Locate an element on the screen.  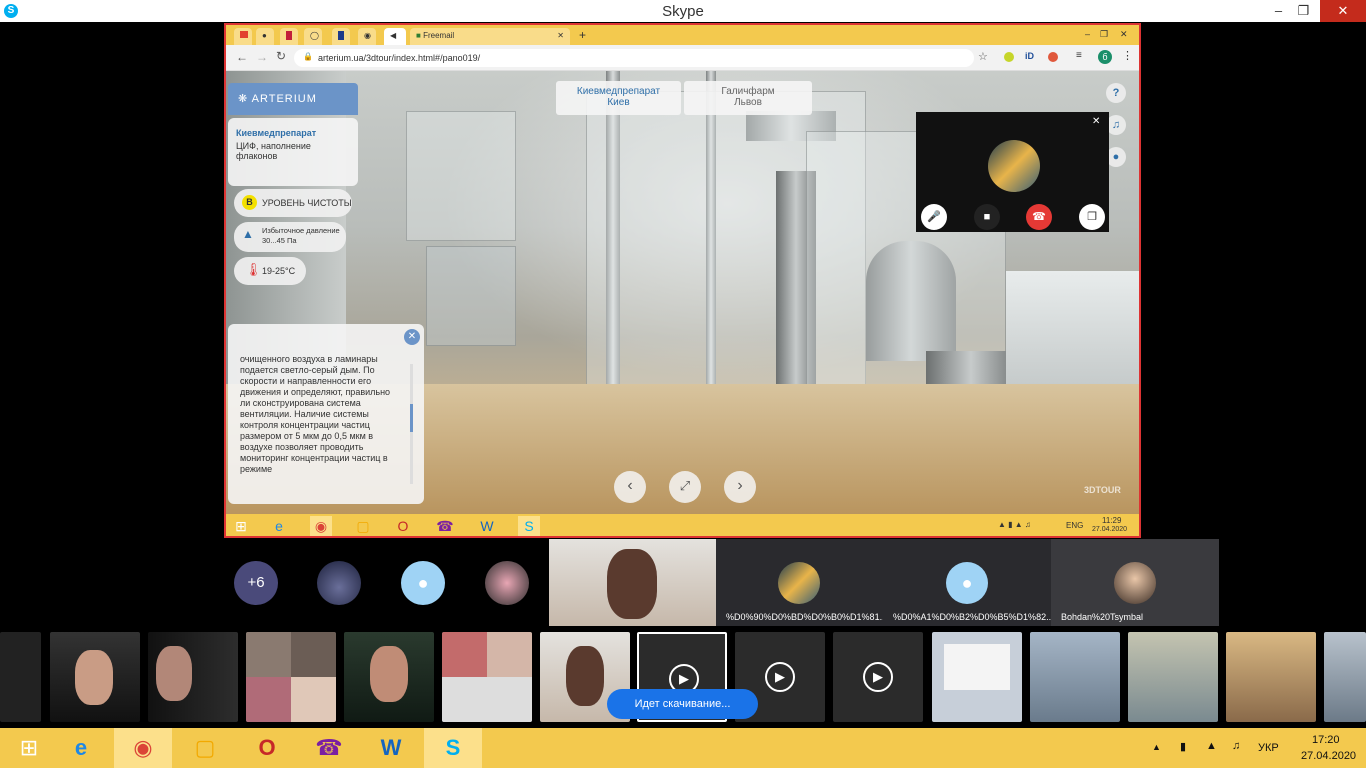
thumbnail: ▶ is located at coordinates (878, 677).